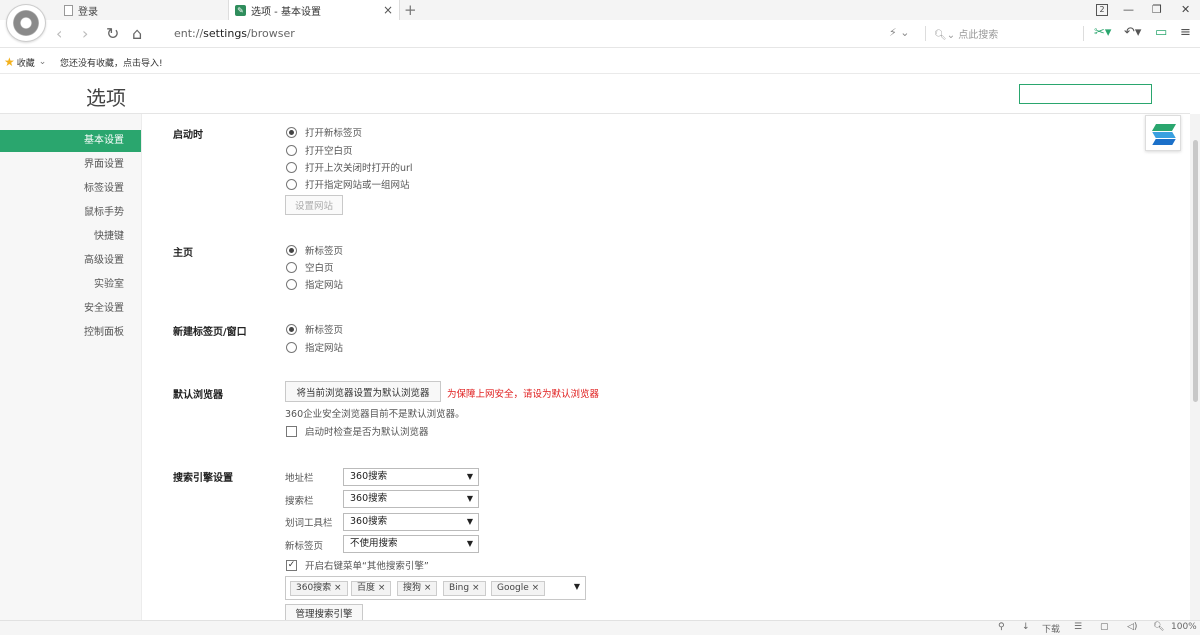 This screenshot has height=635, width=1200. I want to click on startup-option-blank: 打开空白页, so click(319, 150).